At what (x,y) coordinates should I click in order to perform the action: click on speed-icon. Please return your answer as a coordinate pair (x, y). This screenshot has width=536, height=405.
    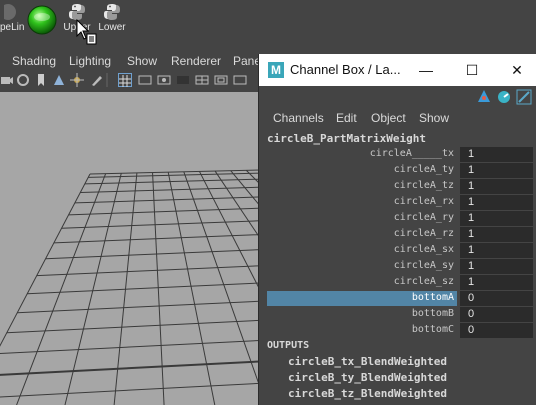
    Looking at the image, I should click on (504, 99).